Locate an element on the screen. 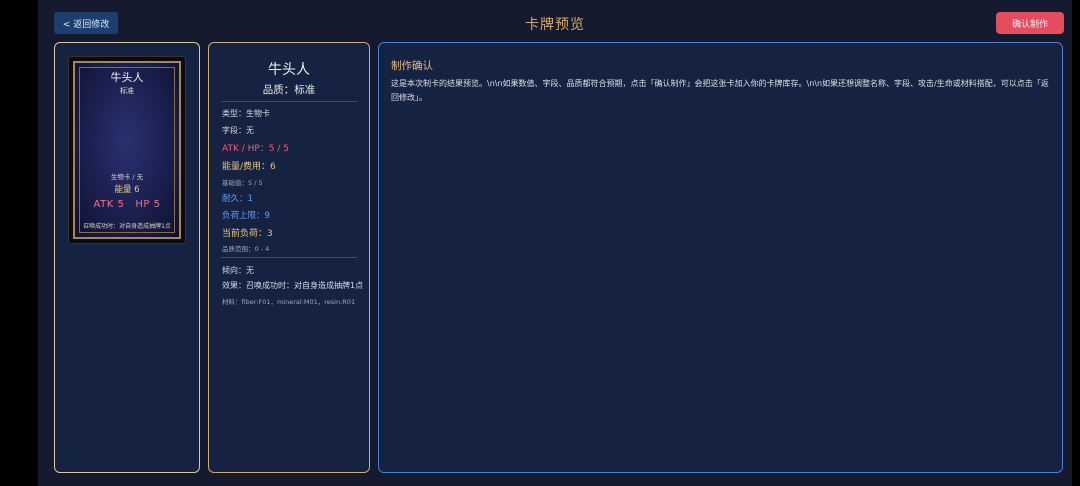 Image resolution: width=1080 pixels, height=486 pixels. confirm-create-button: 确认制作 is located at coordinates (1030, 23).